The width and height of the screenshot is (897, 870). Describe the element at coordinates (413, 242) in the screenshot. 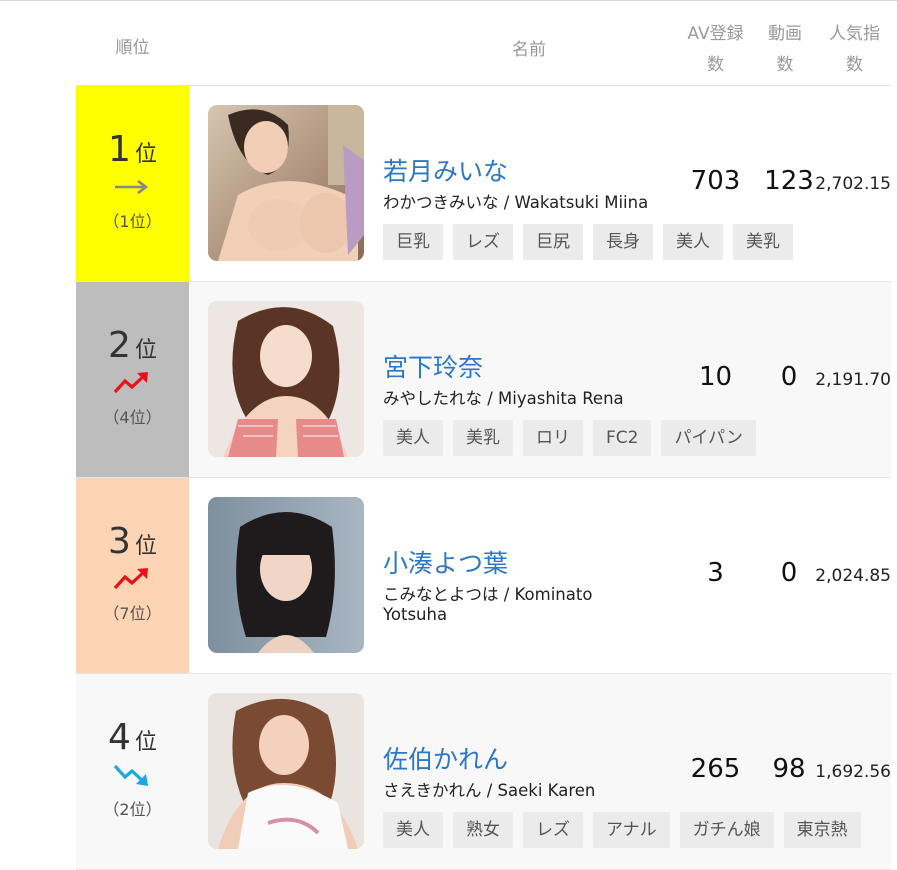

I see `tag: 巨乳` at that location.